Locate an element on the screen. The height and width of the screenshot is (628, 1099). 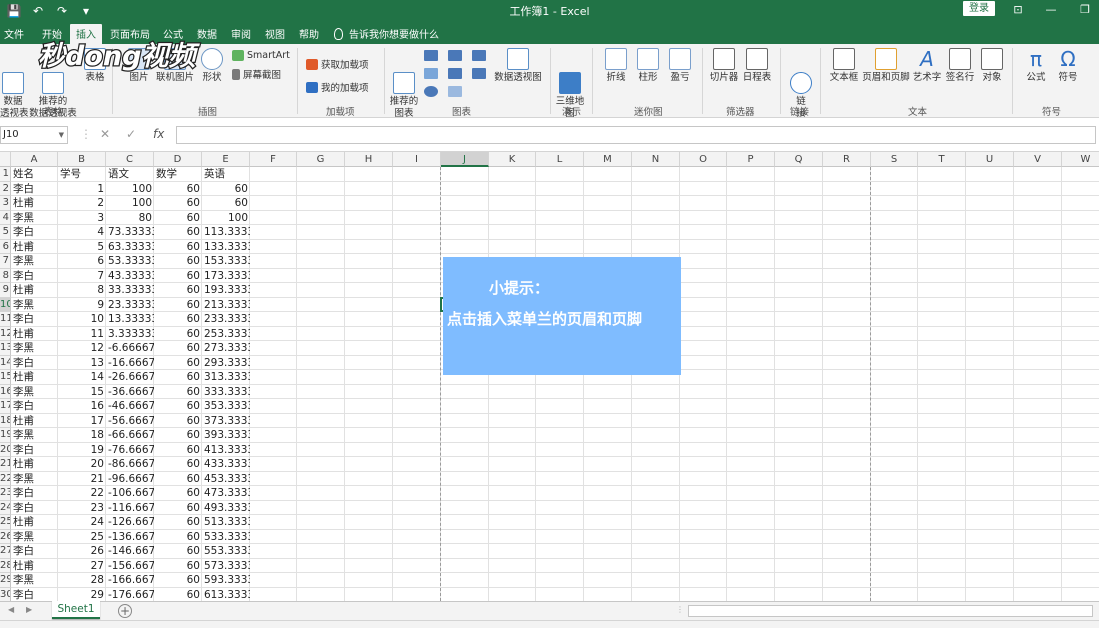
row-header: 30 is located at coordinates (5, 594).